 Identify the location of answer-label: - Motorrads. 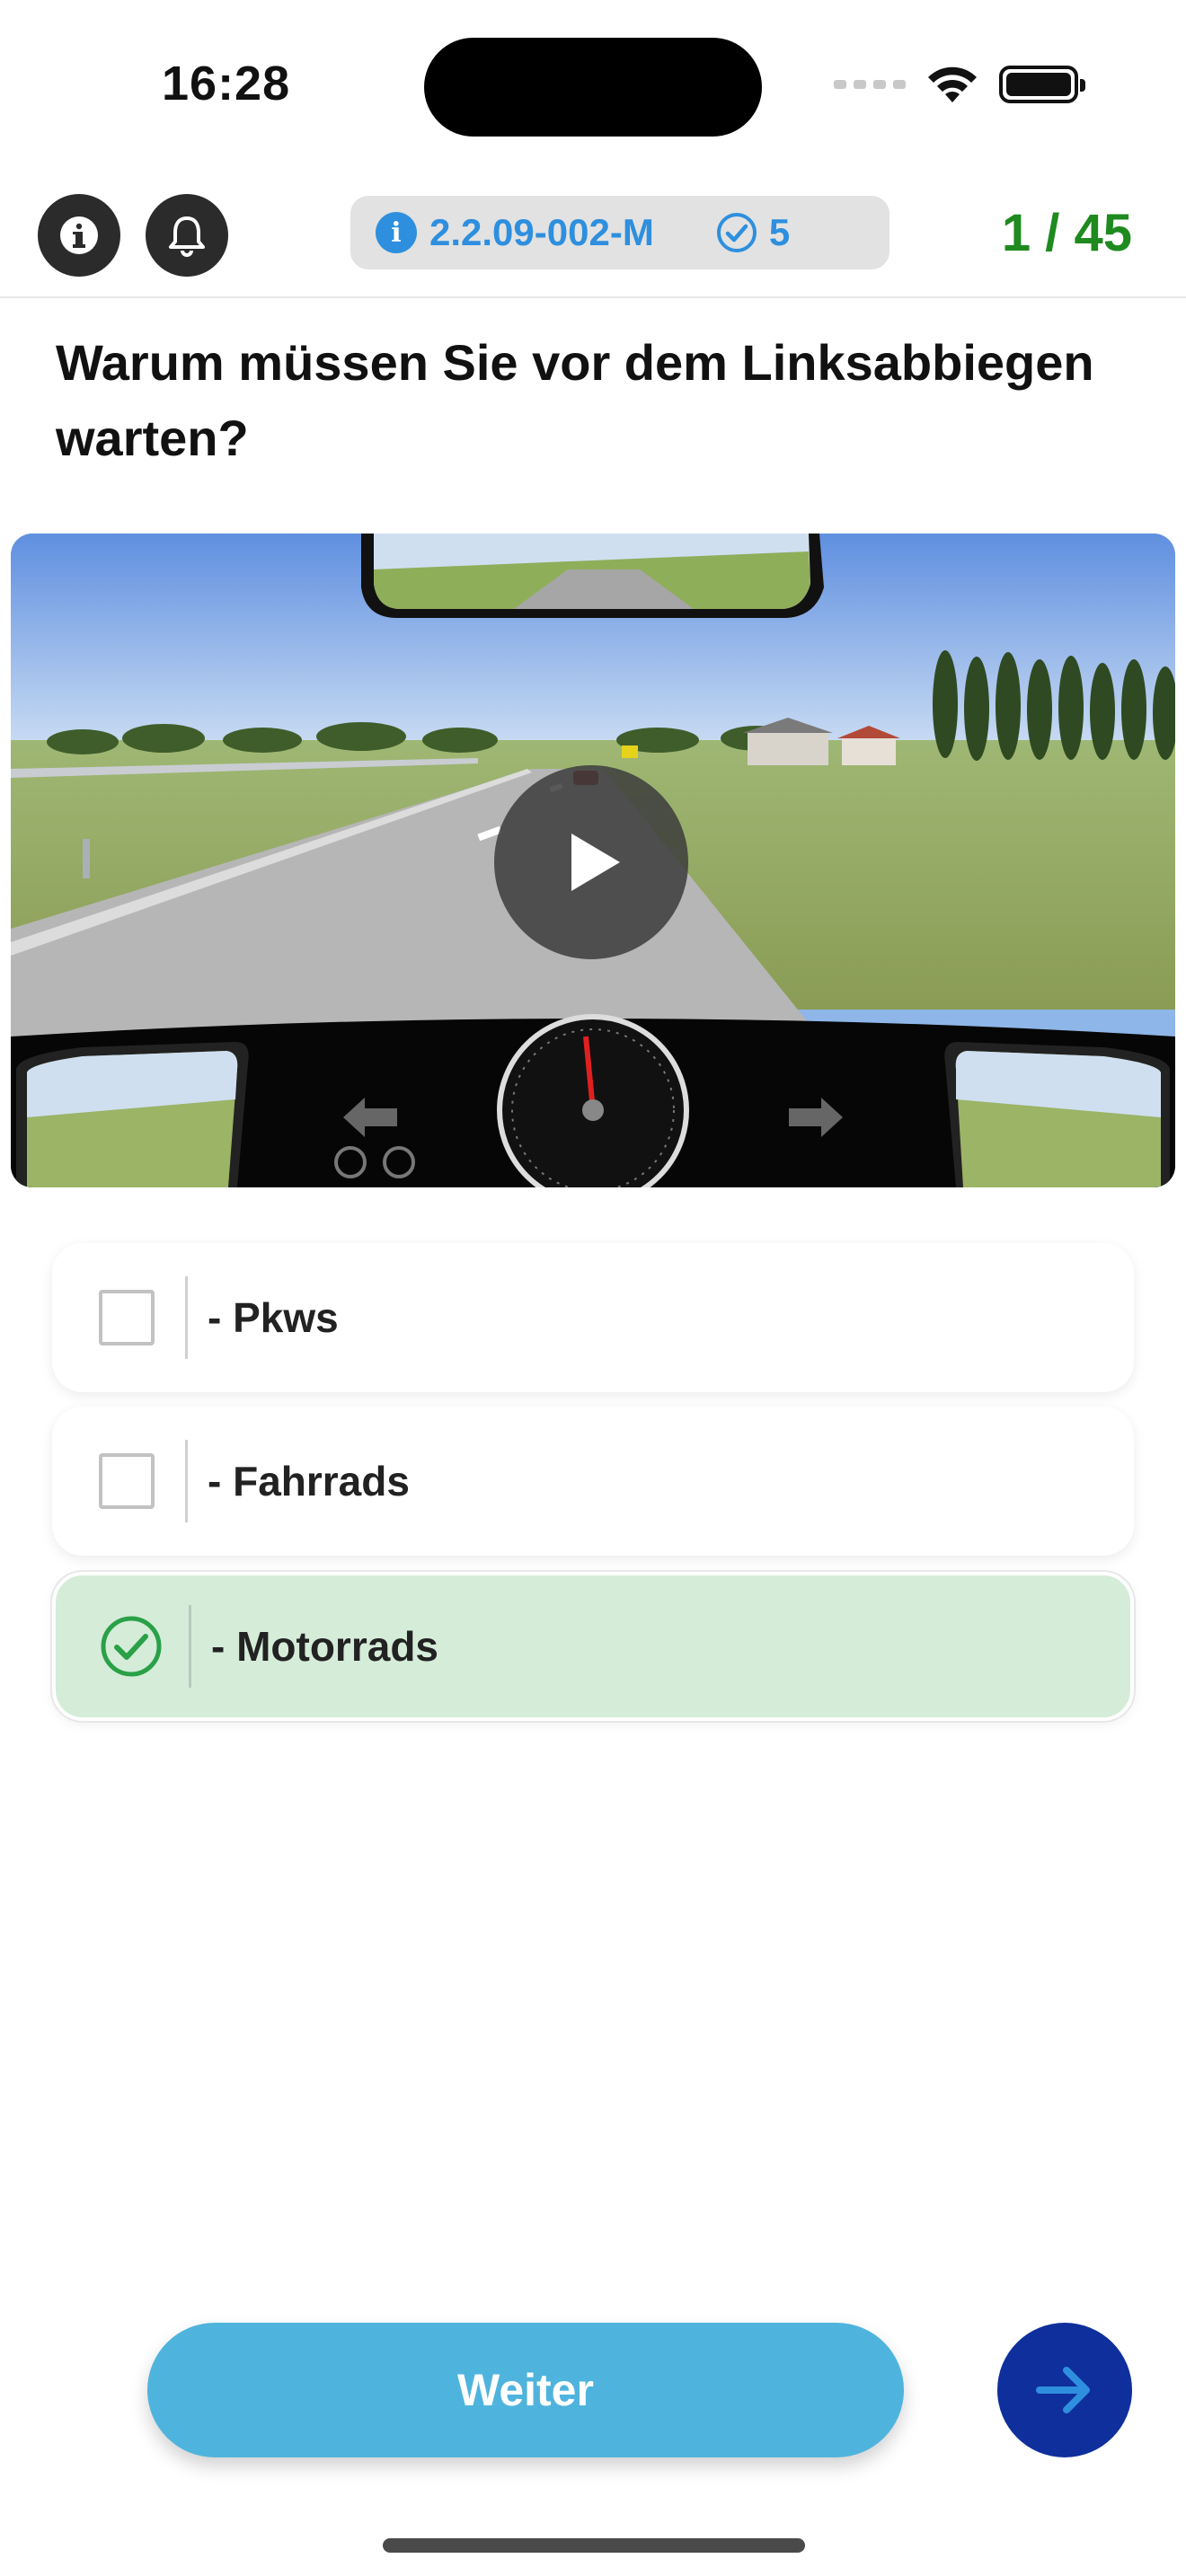
(324, 1646).